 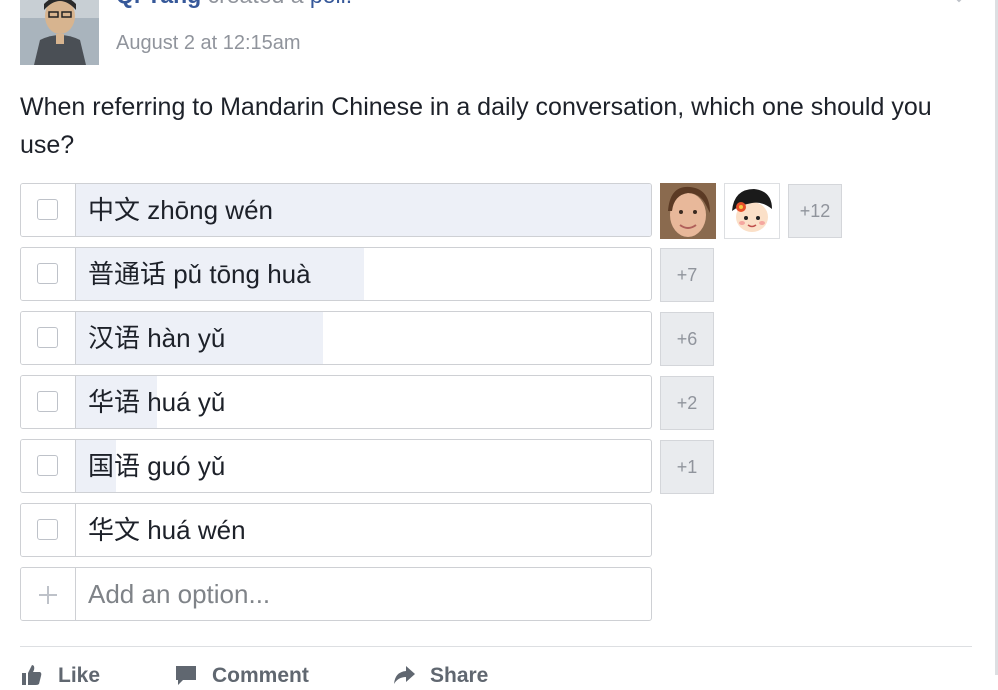 What do you see at coordinates (208, 43) in the screenshot?
I see `post-timestamp: August 2 at 12:15am` at bounding box center [208, 43].